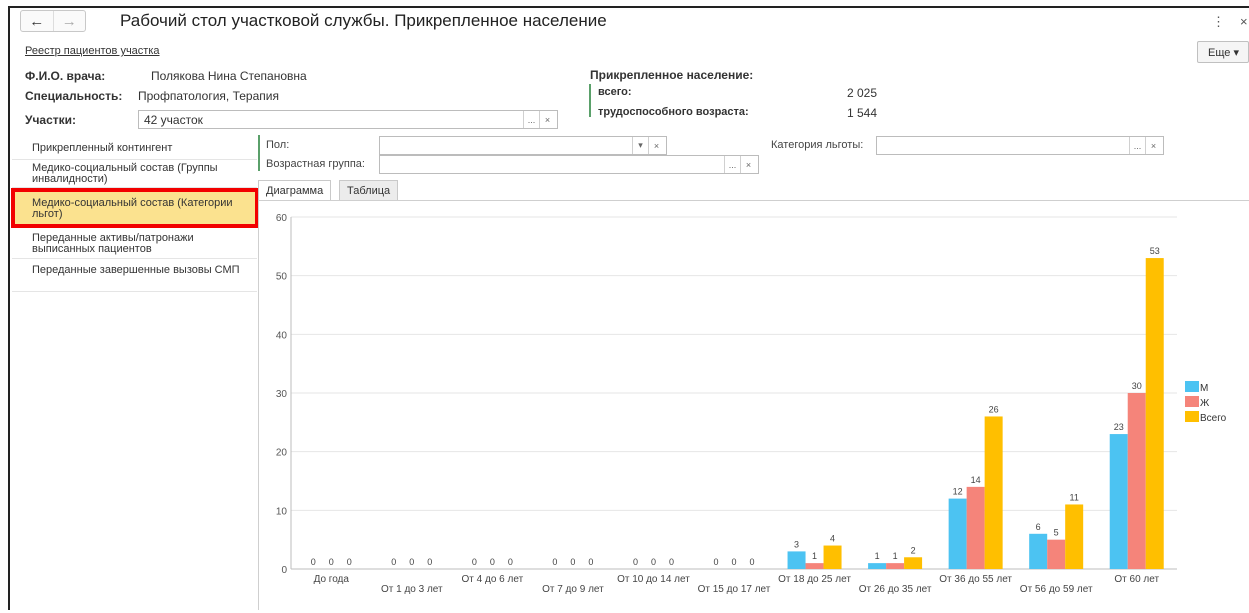  Describe the element at coordinates (895, 589) in the screenshot. I see `x-tick-label: От 26 до 35 лет` at that location.